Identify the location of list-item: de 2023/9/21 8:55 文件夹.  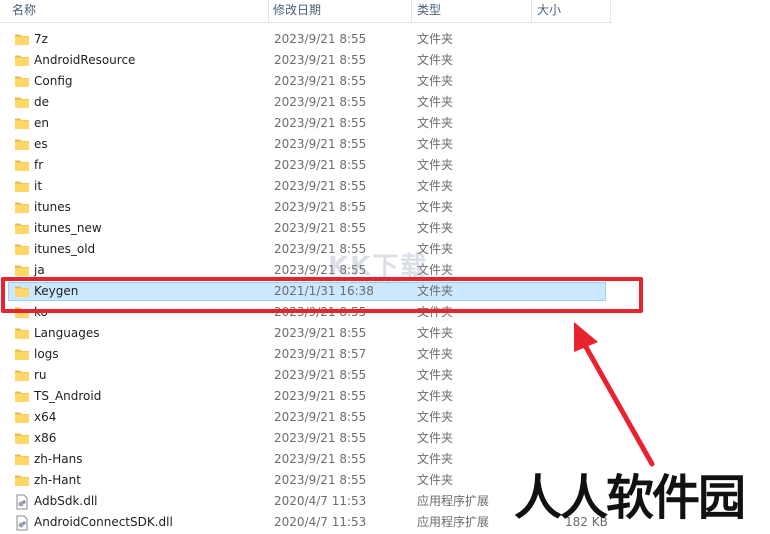
(385, 102).